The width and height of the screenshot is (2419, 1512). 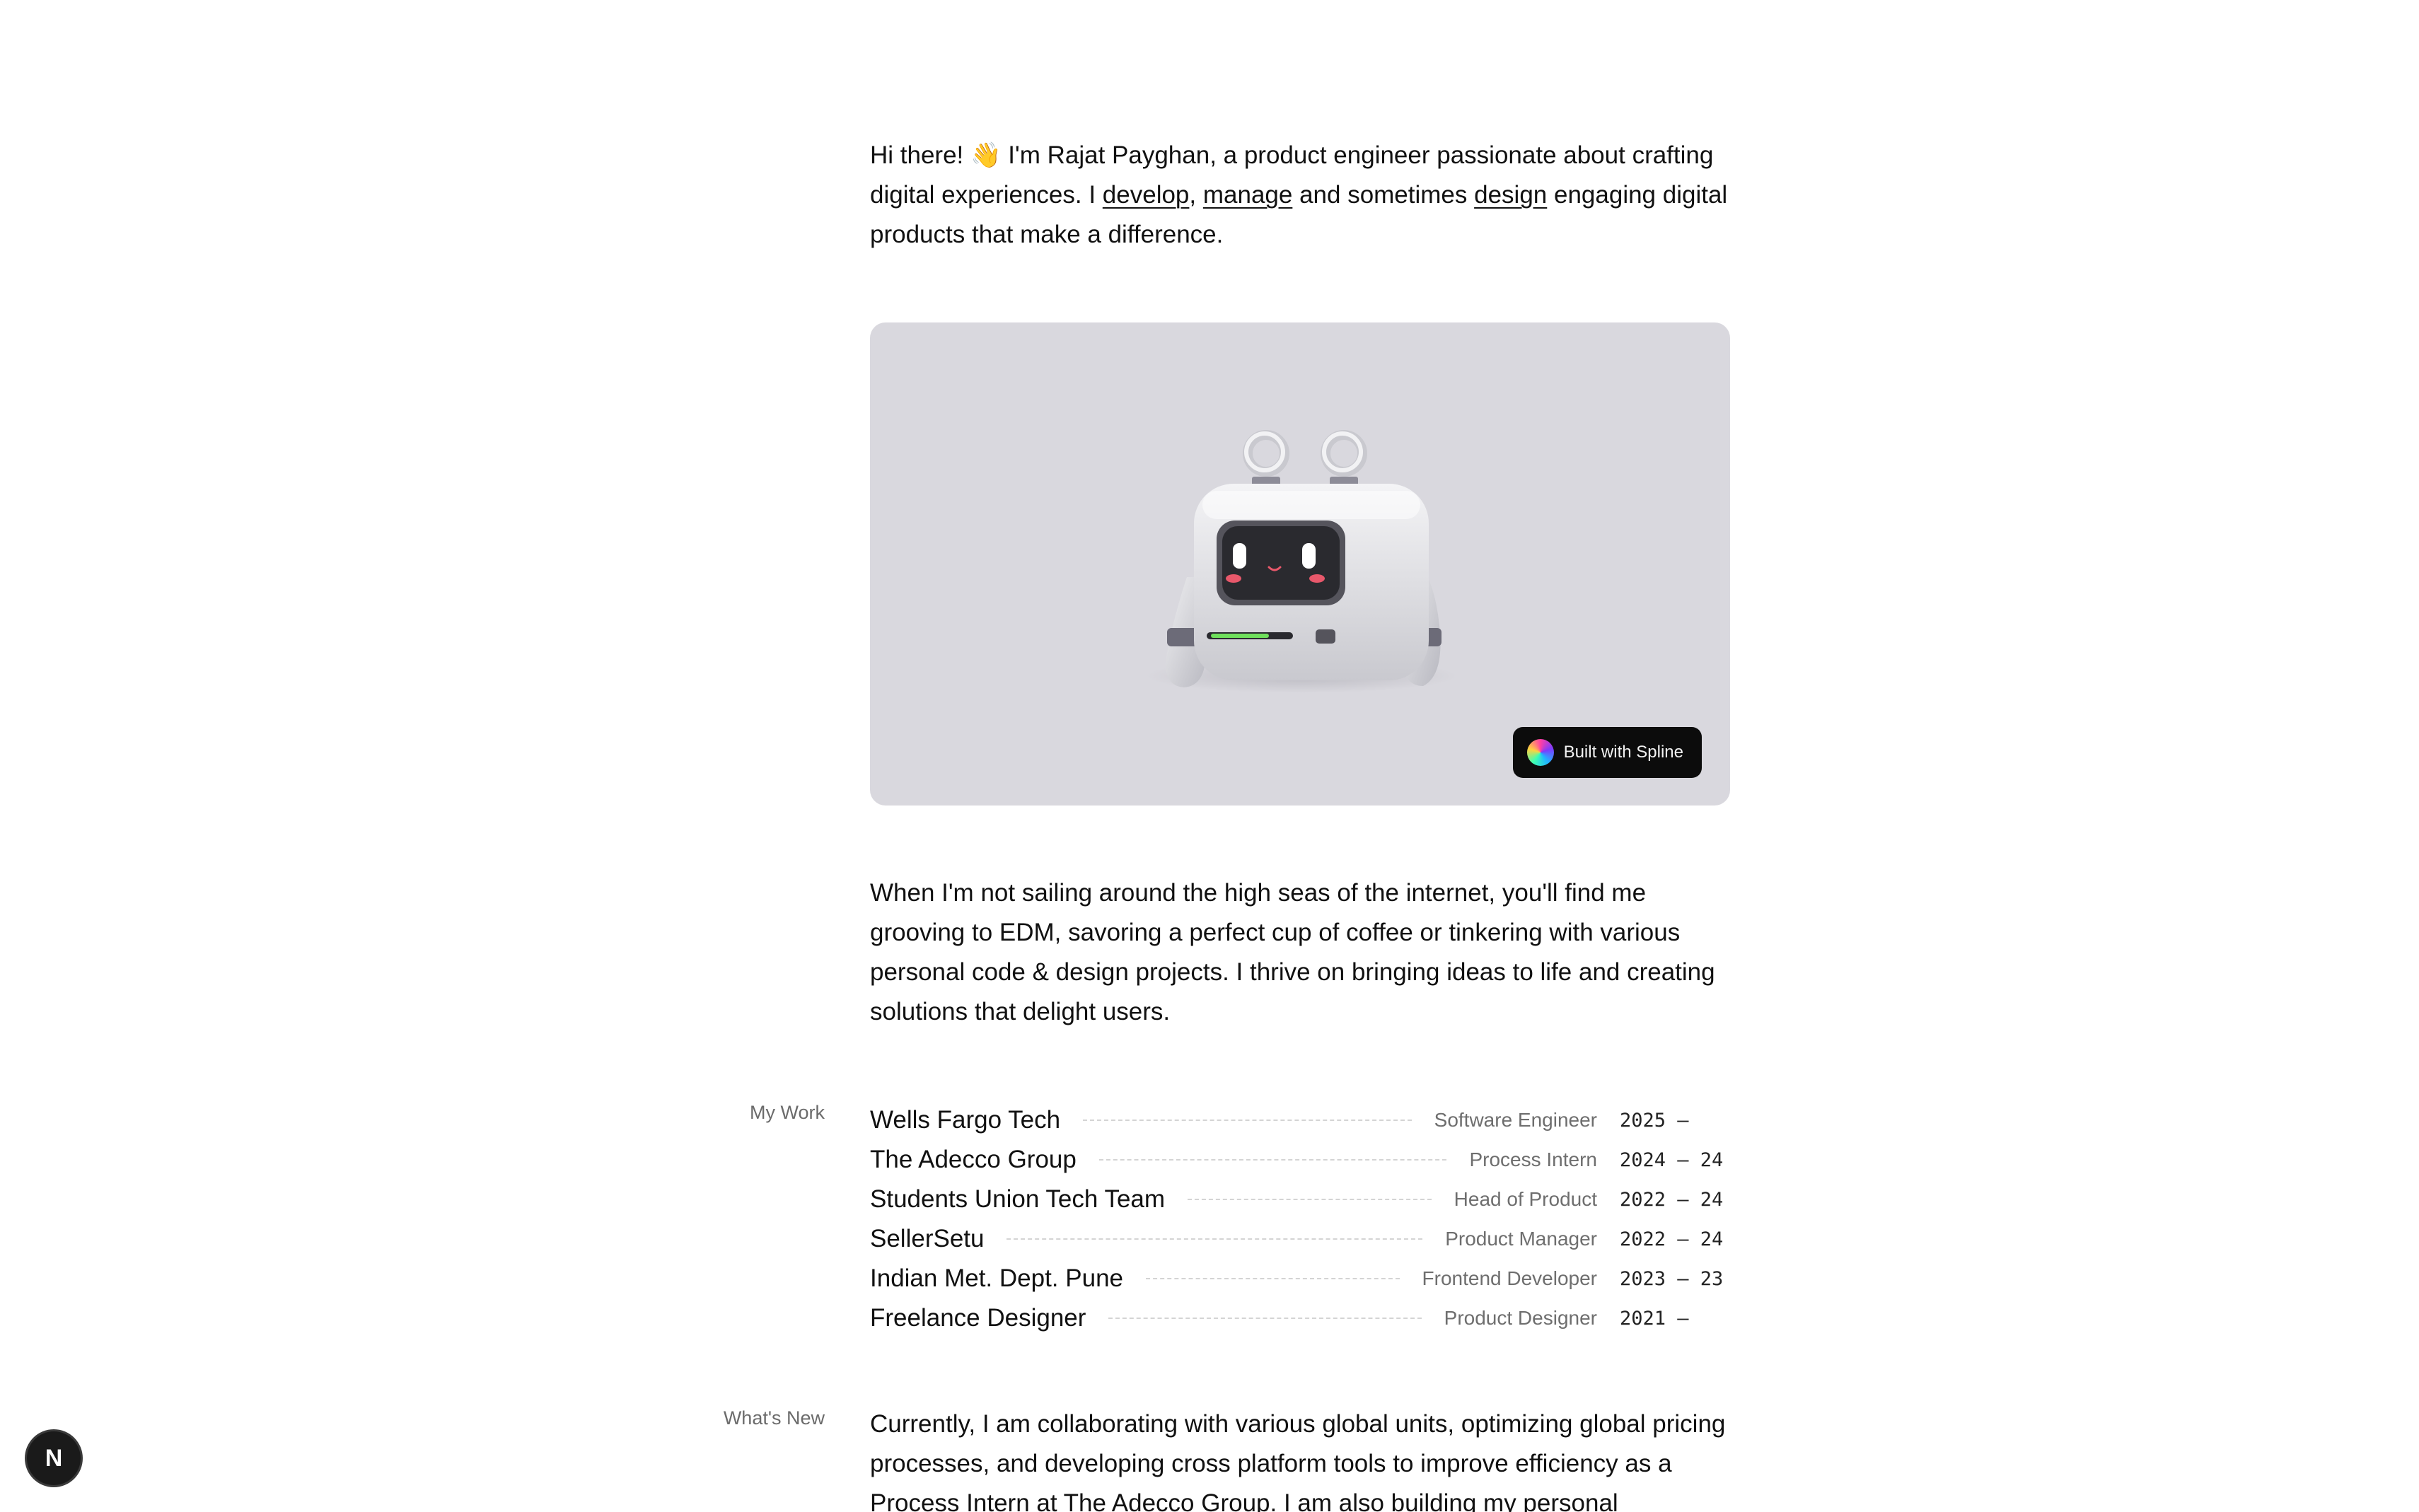 I want to click on design-link: design, so click(x=1511, y=195).